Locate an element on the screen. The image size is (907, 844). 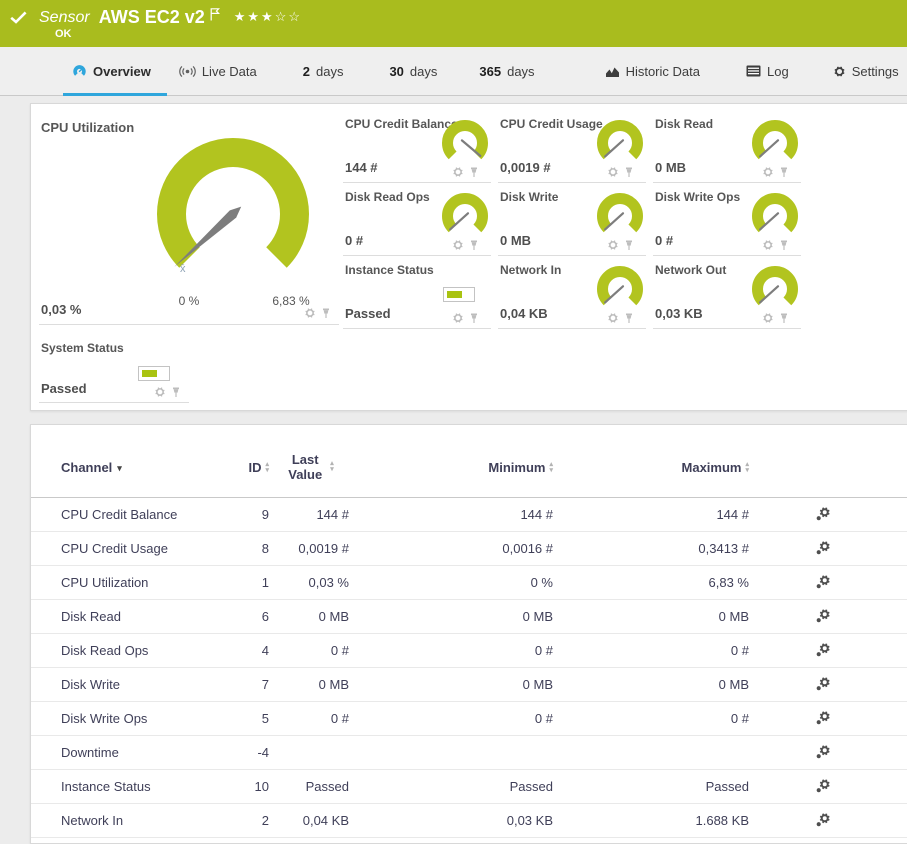
table-row-network-in: Network In 2 0,04 KB 0,03 KB 1.688 KB is located at coordinates (469, 821).